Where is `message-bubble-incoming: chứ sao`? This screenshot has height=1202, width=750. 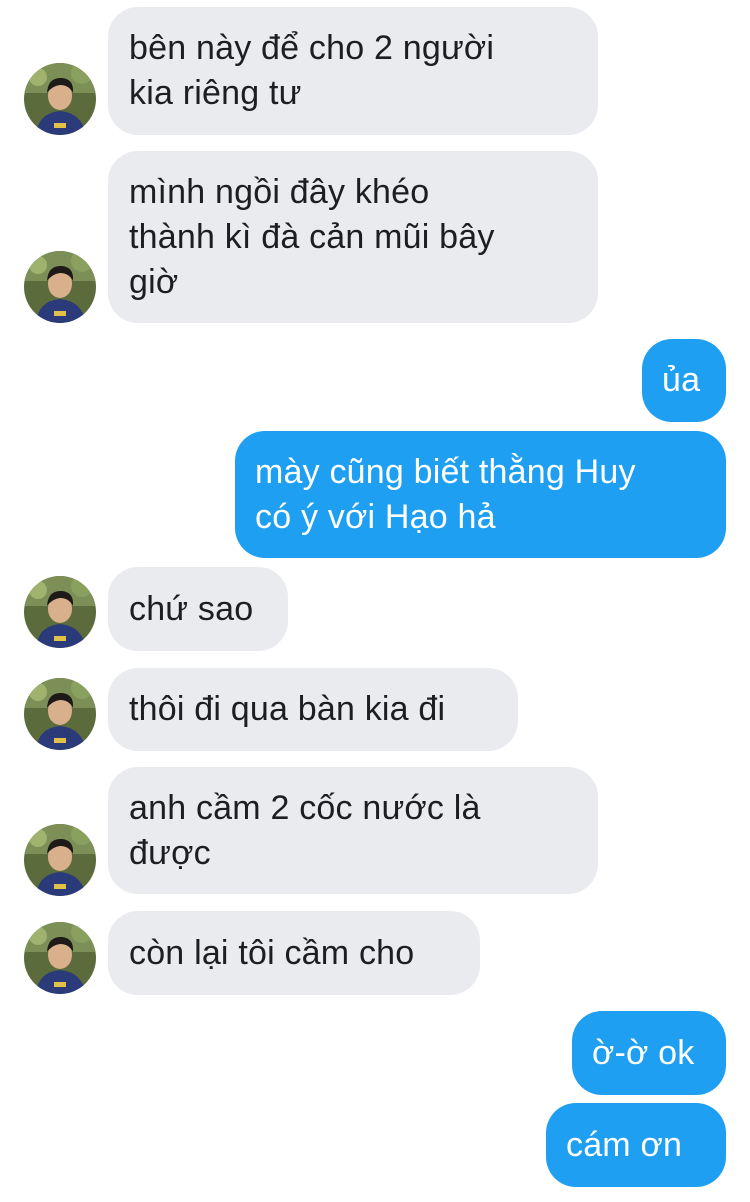 message-bubble-incoming: chứ sao is located at coordinates (198, 609).